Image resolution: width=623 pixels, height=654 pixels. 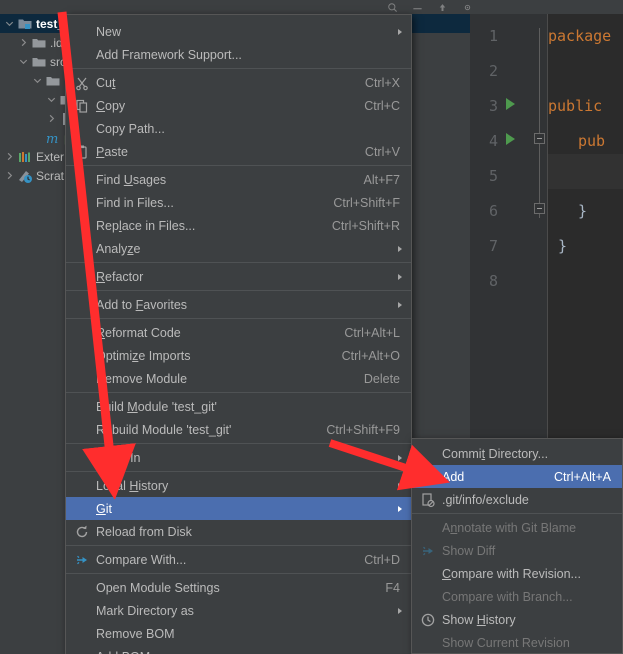 What do you see at coordinates (392, 587) in the screenshot?
I see `menu-item-shortcut: F4` at bounding box center [392, 587].